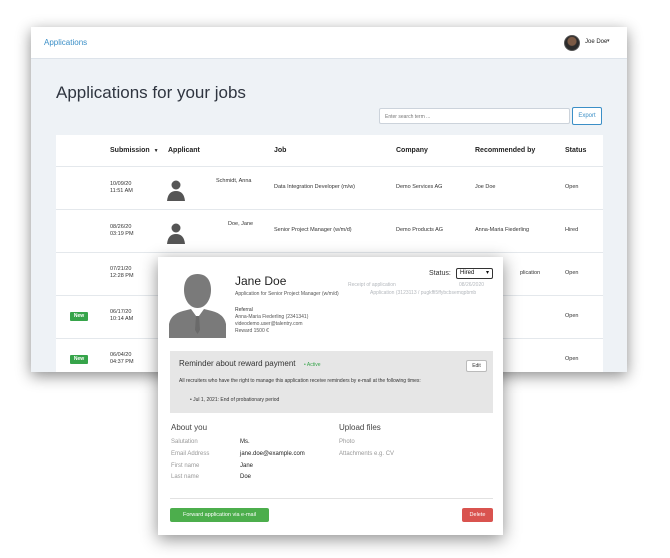 The width and height of the screenshot is (670, 558). What do you see at coordinates (269, 324) in the screenshot?
I see `referral-email: videodemo.user@talentry.com` at bounding box center [269, 324].